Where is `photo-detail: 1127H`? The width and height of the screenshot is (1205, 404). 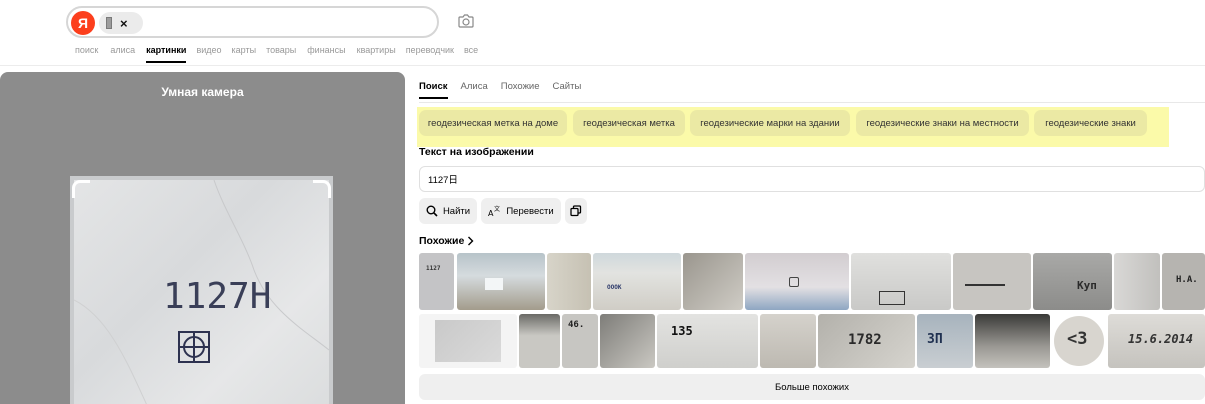 photo-detail: 1127H is located at coordinates (201, 291).